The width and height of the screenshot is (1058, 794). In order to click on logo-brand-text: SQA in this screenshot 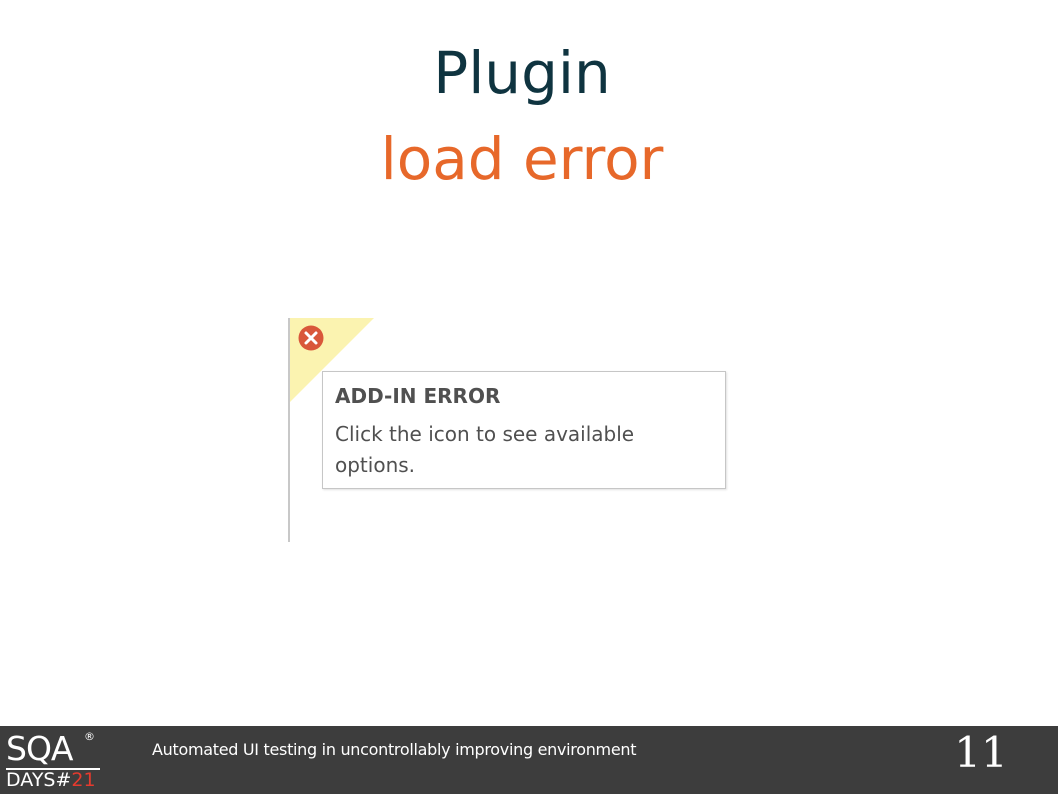, I will do `click(39, 748)`.